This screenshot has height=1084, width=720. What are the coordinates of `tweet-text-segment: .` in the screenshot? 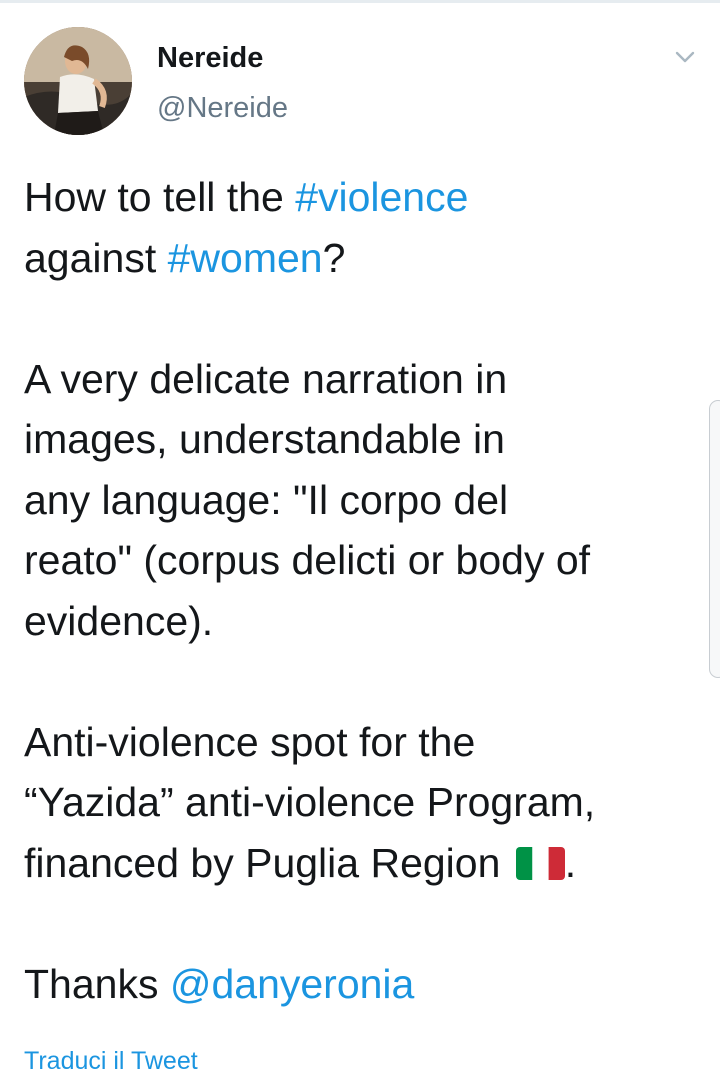 It's located at (570, 862).